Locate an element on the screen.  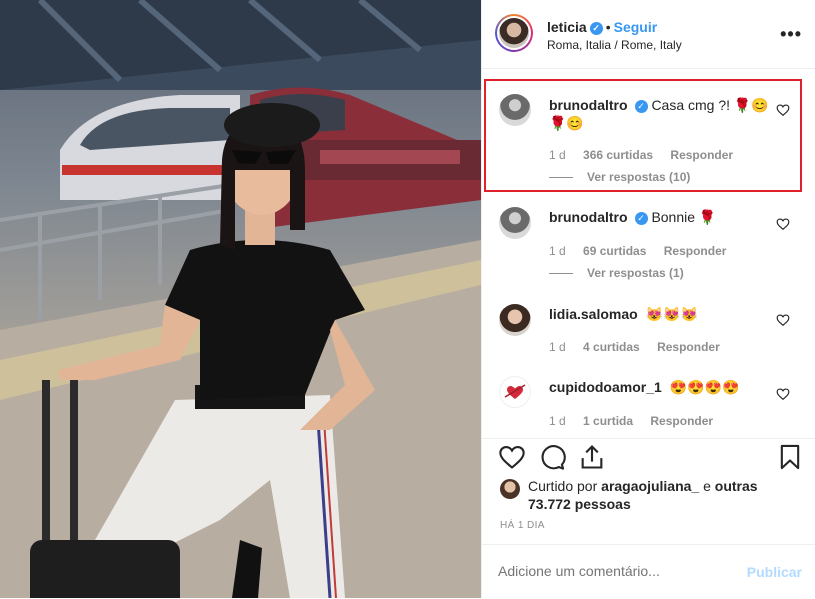
post-location: Roma, Italia / Rome, Italy is located at coordinates (614, 45).